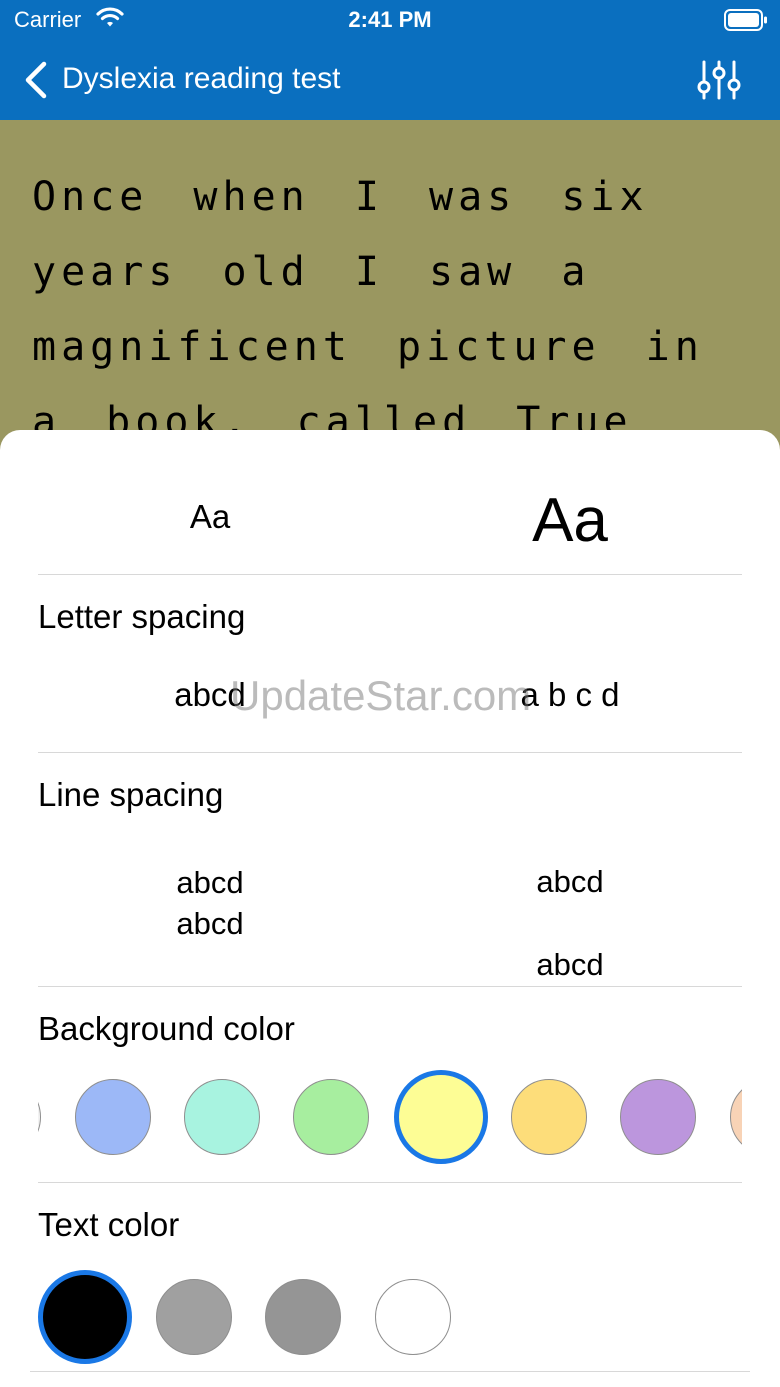  I want to click on clock: 2:41 PM, so click(390, 19).